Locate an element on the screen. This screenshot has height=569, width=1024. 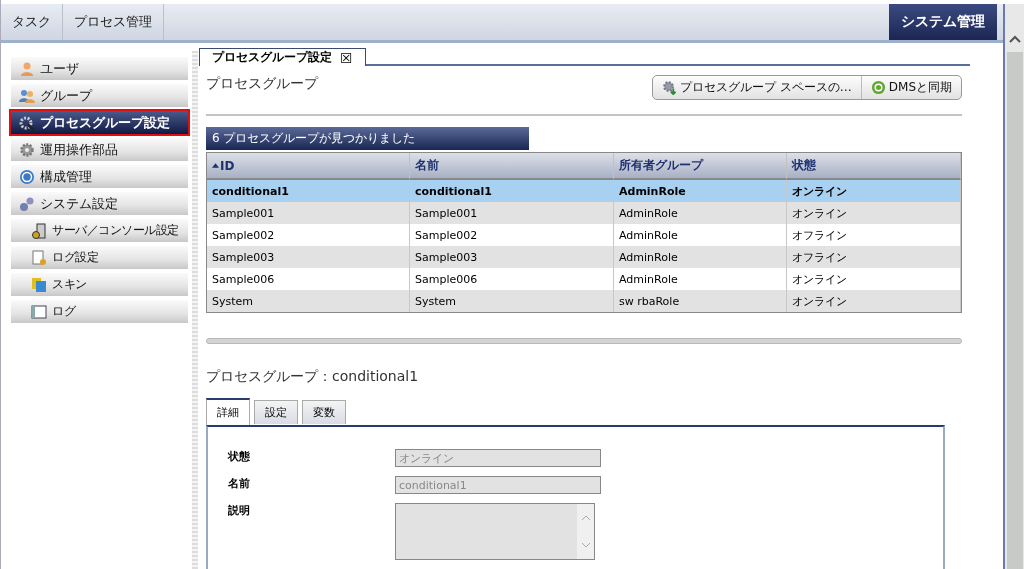
tab-label: プロセスグループ設定 is located at coordinates (272, 57).